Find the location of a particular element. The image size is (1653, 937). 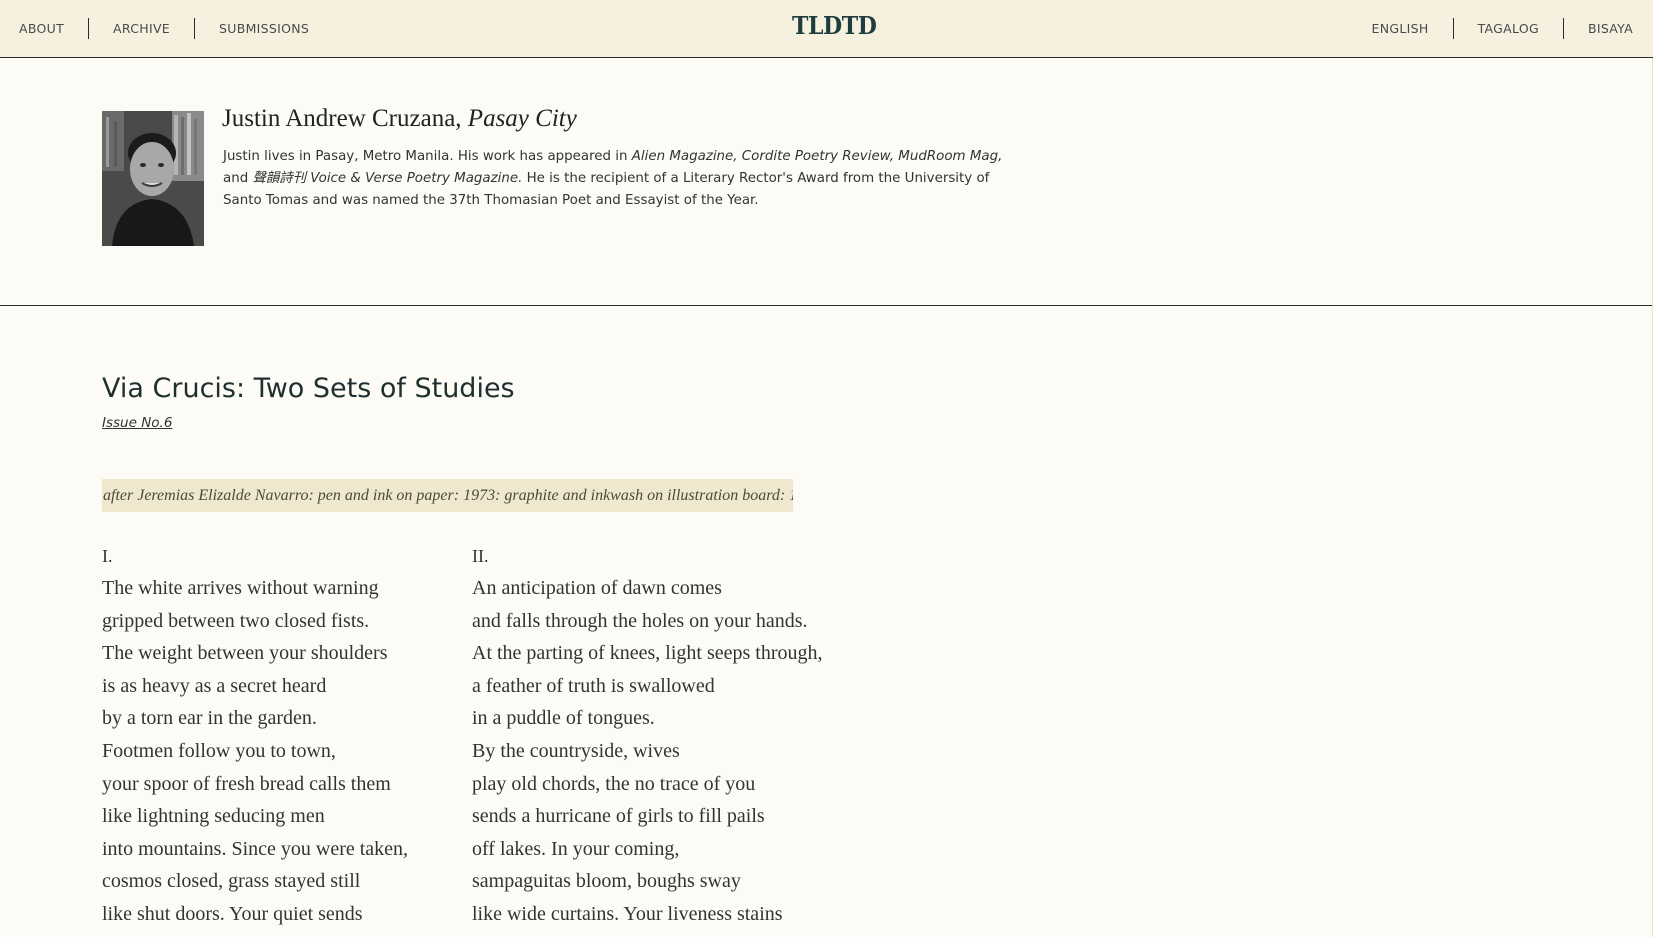

lang-tagalog-link: TAGALOG is located at coordinates (1508, 28).